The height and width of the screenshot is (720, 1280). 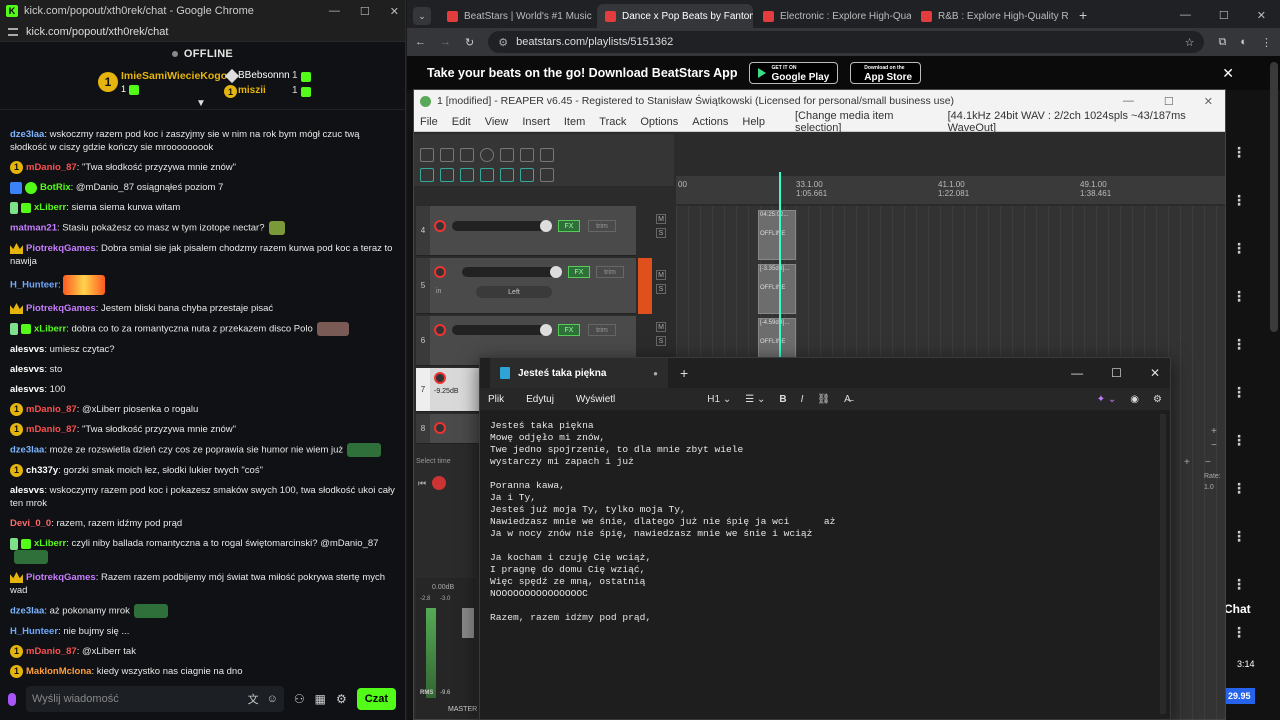 What do you see at coordinates (468, 623) in the screenshot?
I see `master-fader` at bounding box center [468, 623].